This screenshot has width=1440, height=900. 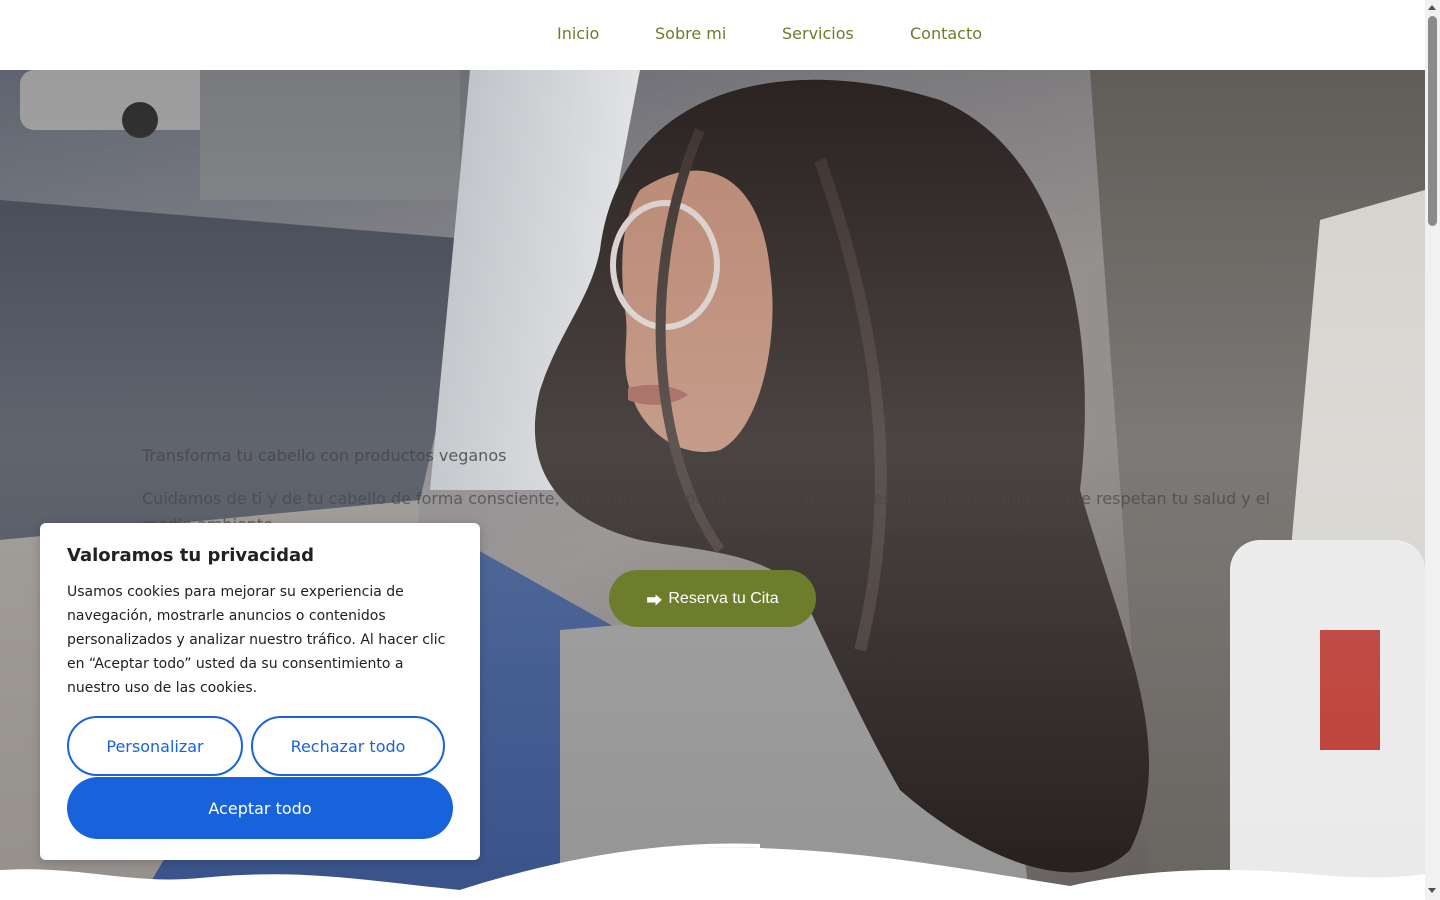 What do you see at coordinates (155, 746) in the screenshot?
I see `customize-button: Personalizar` at bounding box center [155, 746].